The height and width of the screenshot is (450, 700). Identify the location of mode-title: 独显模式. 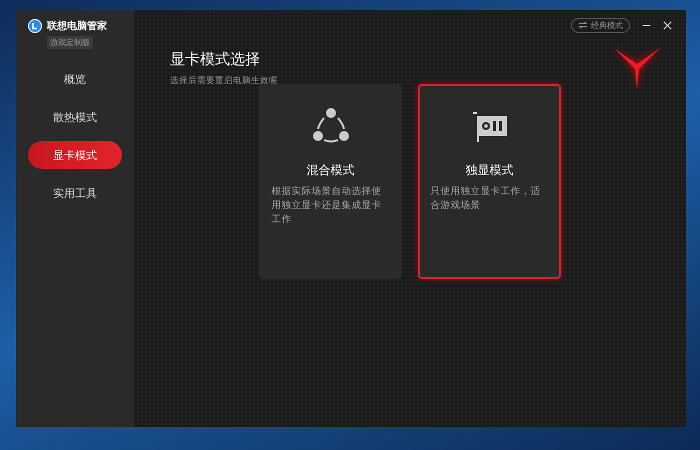
(490, 170).